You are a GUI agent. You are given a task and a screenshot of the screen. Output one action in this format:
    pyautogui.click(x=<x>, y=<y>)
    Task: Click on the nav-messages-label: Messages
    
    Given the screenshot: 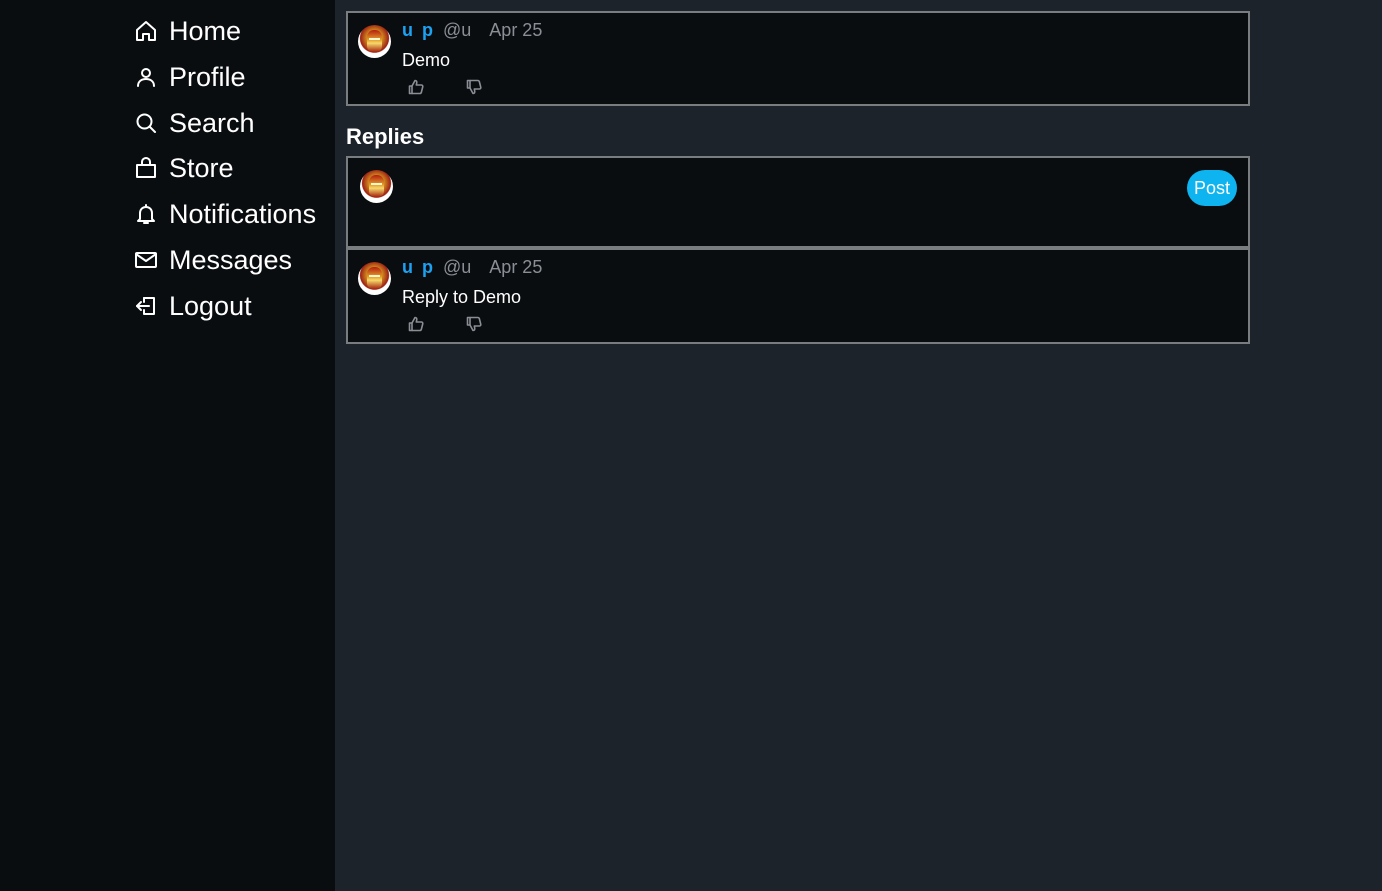 What is the action you would take?
    pyautogui.click(x=231, y=259)
    